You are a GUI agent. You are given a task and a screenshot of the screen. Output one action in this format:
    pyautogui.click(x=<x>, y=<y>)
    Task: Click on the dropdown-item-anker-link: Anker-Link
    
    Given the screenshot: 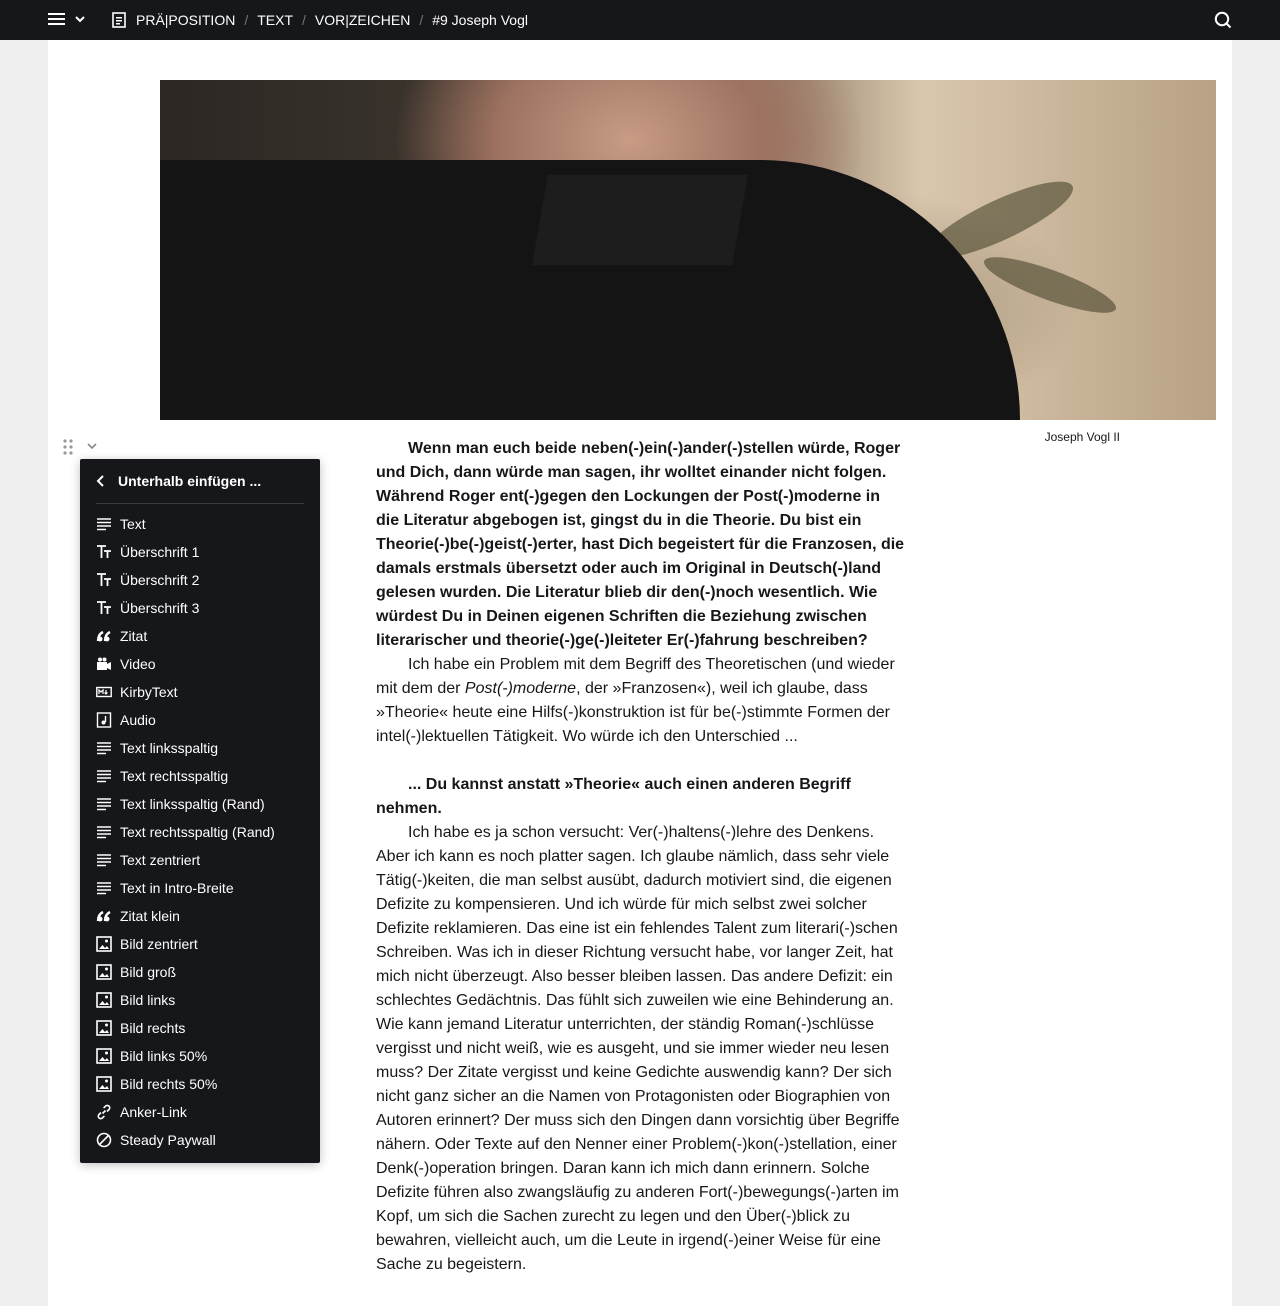 What is the action you would take?
    pyautogui.click(x=200, y=1112)
    